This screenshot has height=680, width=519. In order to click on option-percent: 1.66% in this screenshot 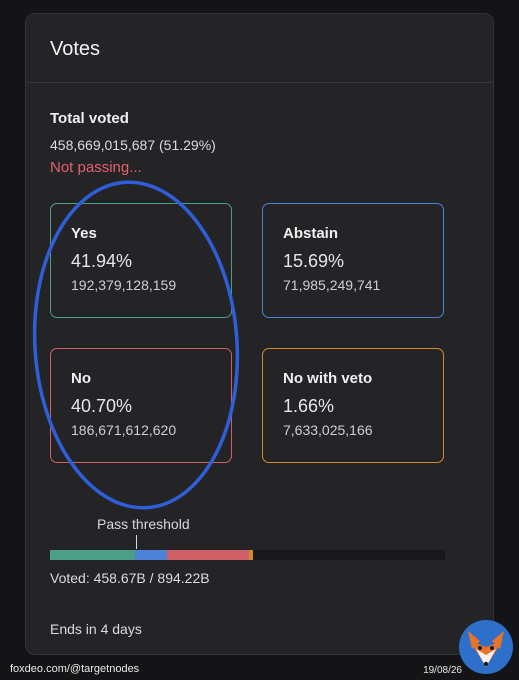, I will do `click(309, 406)`.